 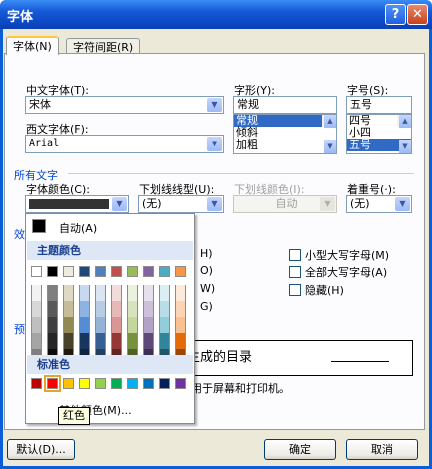 I want to click on font-size-input: 五号, so click(x=379, y=105).